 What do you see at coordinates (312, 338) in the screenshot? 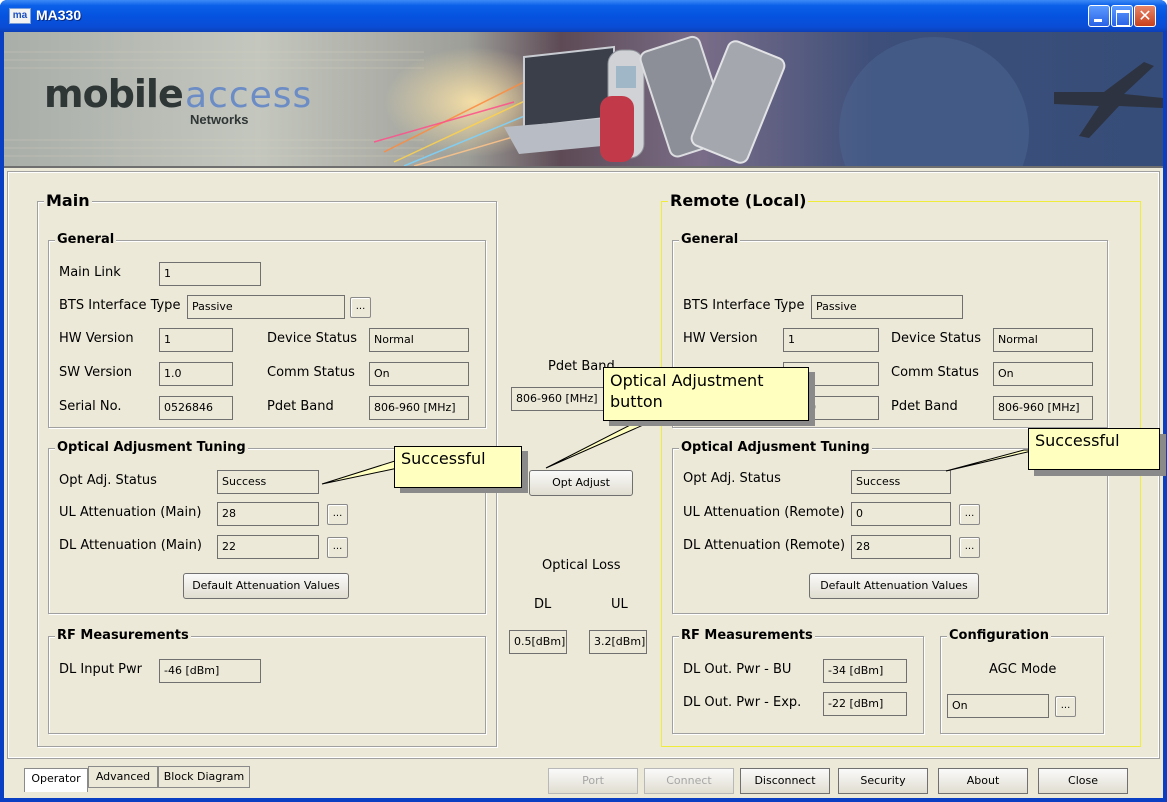
I see `main-device-status-label: Device Status` at bounding box center [312, 338].